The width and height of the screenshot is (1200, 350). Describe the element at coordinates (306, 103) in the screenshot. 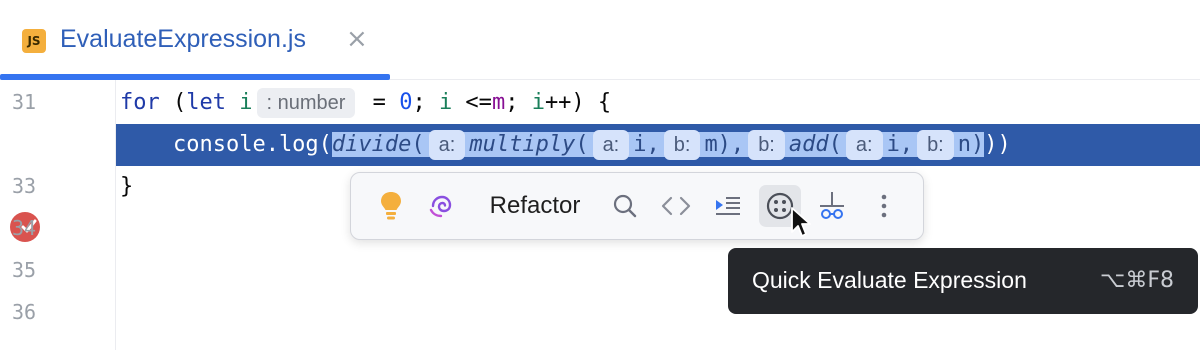

I see `type-inlay-hint: : number` at that location.